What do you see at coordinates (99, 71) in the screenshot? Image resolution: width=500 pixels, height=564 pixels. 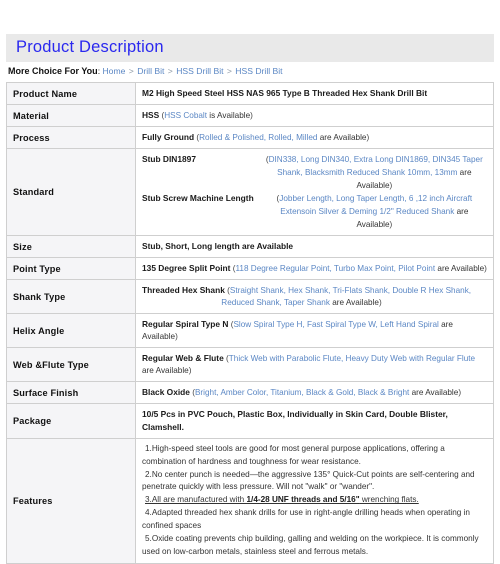 I see `breadcrumb-colon: :` at bounding box center [99, 71].